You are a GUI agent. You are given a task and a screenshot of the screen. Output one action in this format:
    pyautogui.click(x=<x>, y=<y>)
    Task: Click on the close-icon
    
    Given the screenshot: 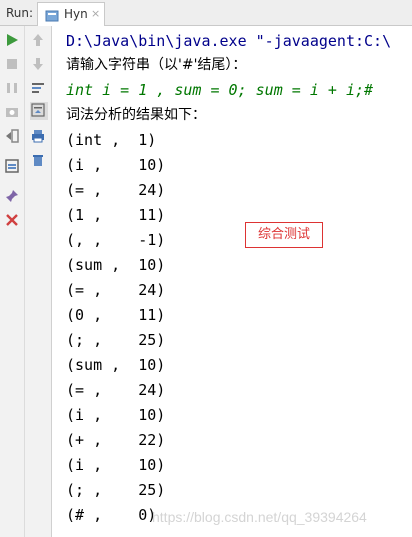 What is the action you would take?
    pyautogui.click(x=13, y=221)
    